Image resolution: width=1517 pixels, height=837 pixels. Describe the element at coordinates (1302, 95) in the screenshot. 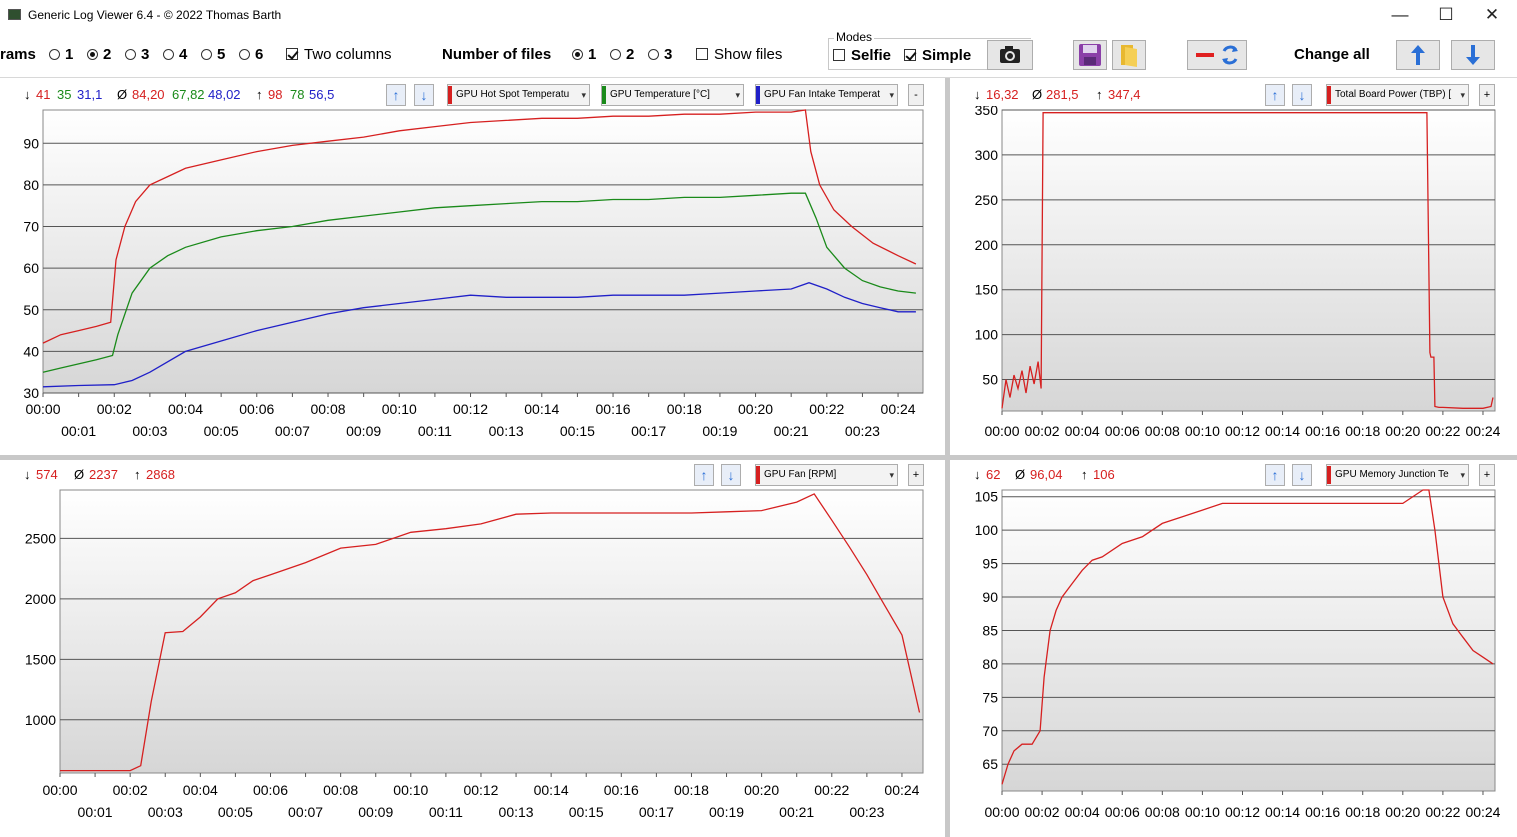

I see `power-down-button: ↓` at that location.